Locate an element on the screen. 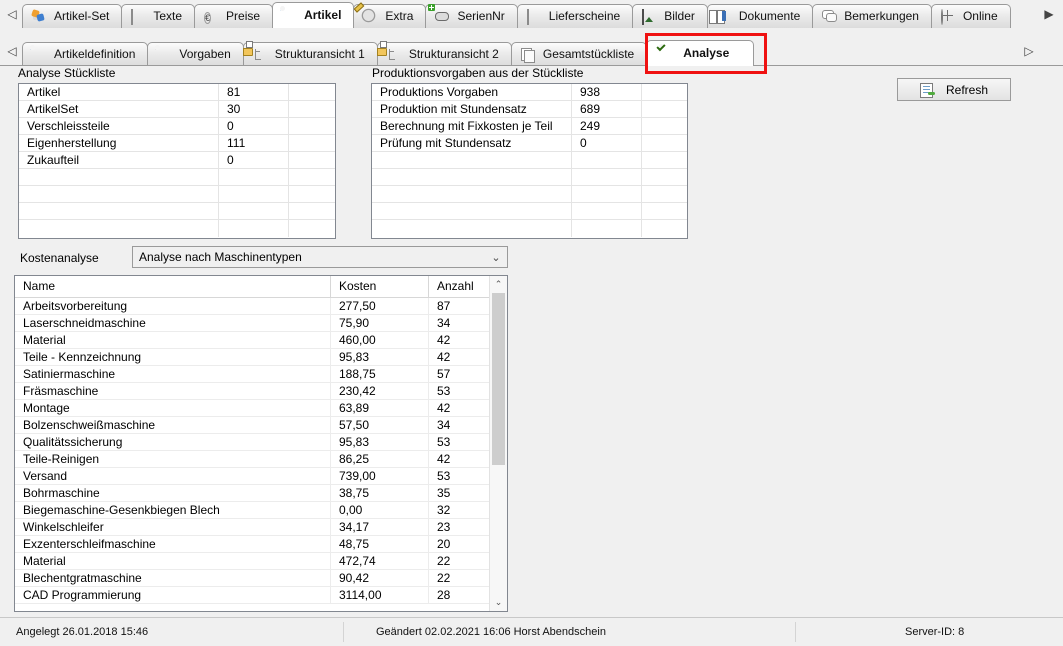 This screenshot has height=646, width=1063. table-row: Biegemaschine-Gesenkbiegen Blech 0,00 32 is located at coordinates (252, 510).